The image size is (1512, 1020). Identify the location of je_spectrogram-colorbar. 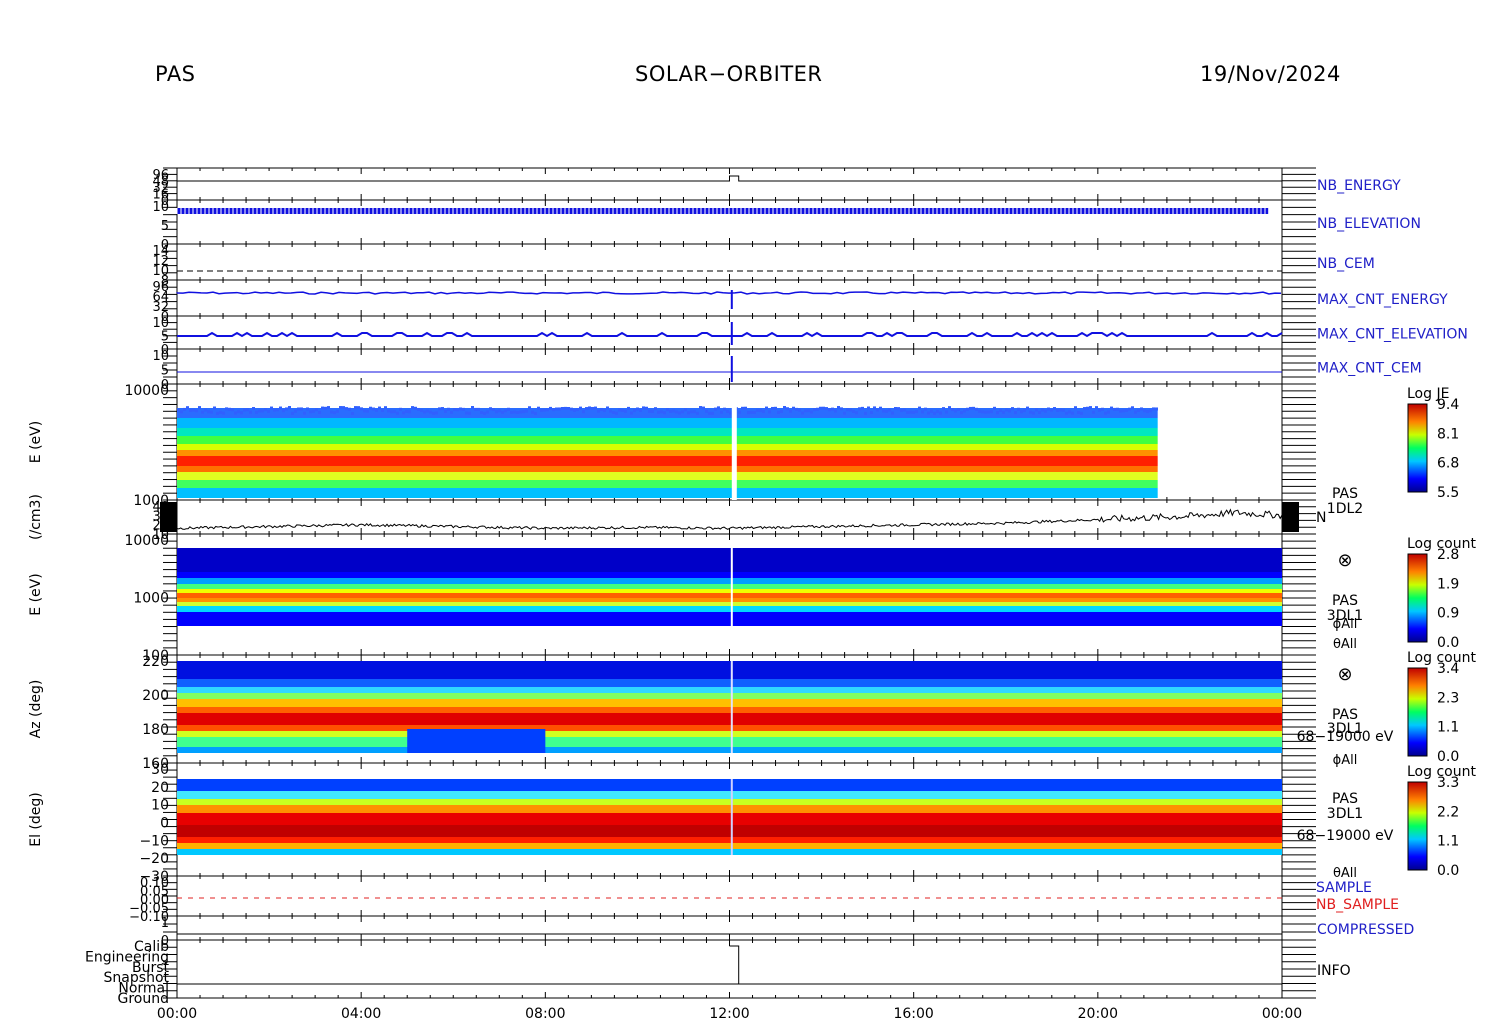
(1417, 448).